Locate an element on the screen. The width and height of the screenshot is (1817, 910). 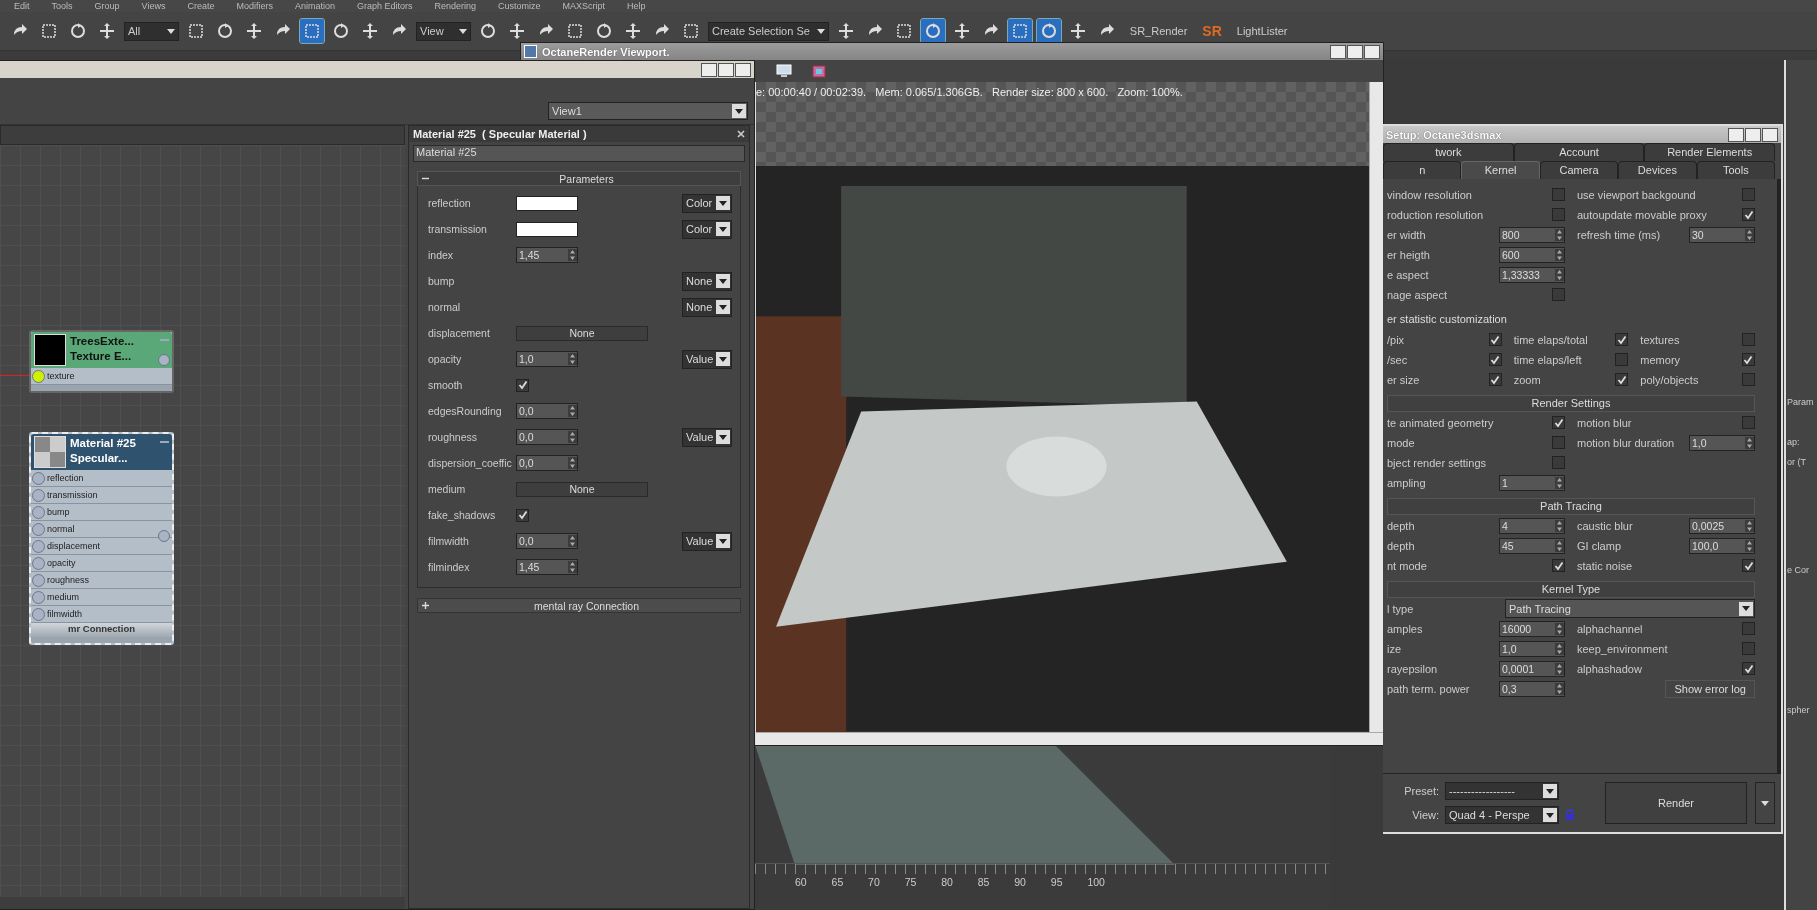
node-slot: bump is located at coordinates (101, 512).